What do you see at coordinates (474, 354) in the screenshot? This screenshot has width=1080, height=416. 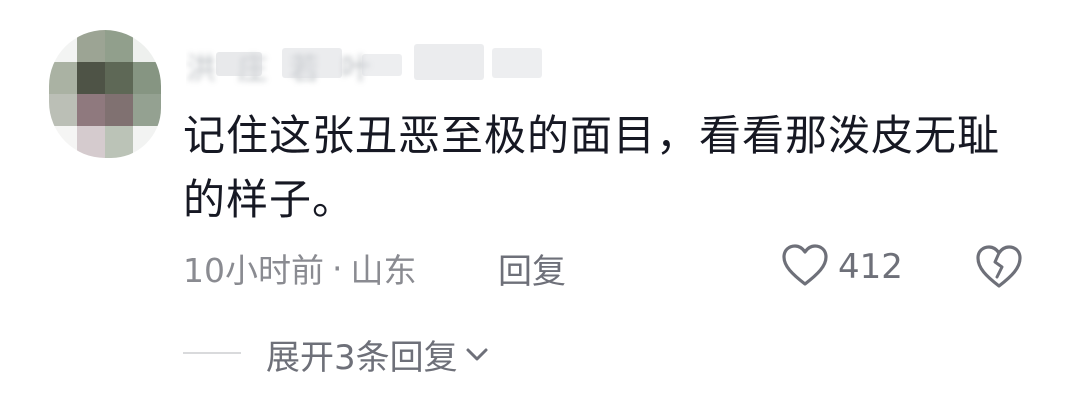 I see `chevron-down-icon` at bounding box center [474, 354].